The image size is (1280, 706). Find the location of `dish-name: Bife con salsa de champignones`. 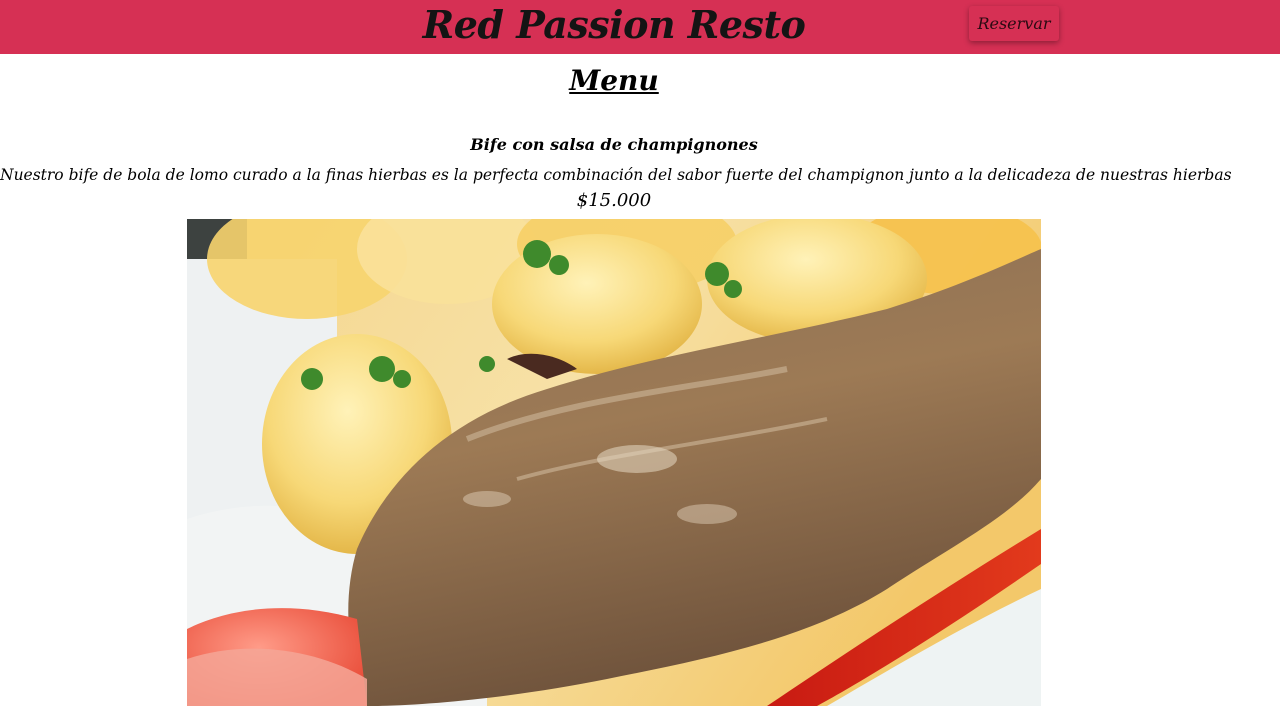

dish-name: Bife con salsa de champignones is located at coordinates (614, 144).